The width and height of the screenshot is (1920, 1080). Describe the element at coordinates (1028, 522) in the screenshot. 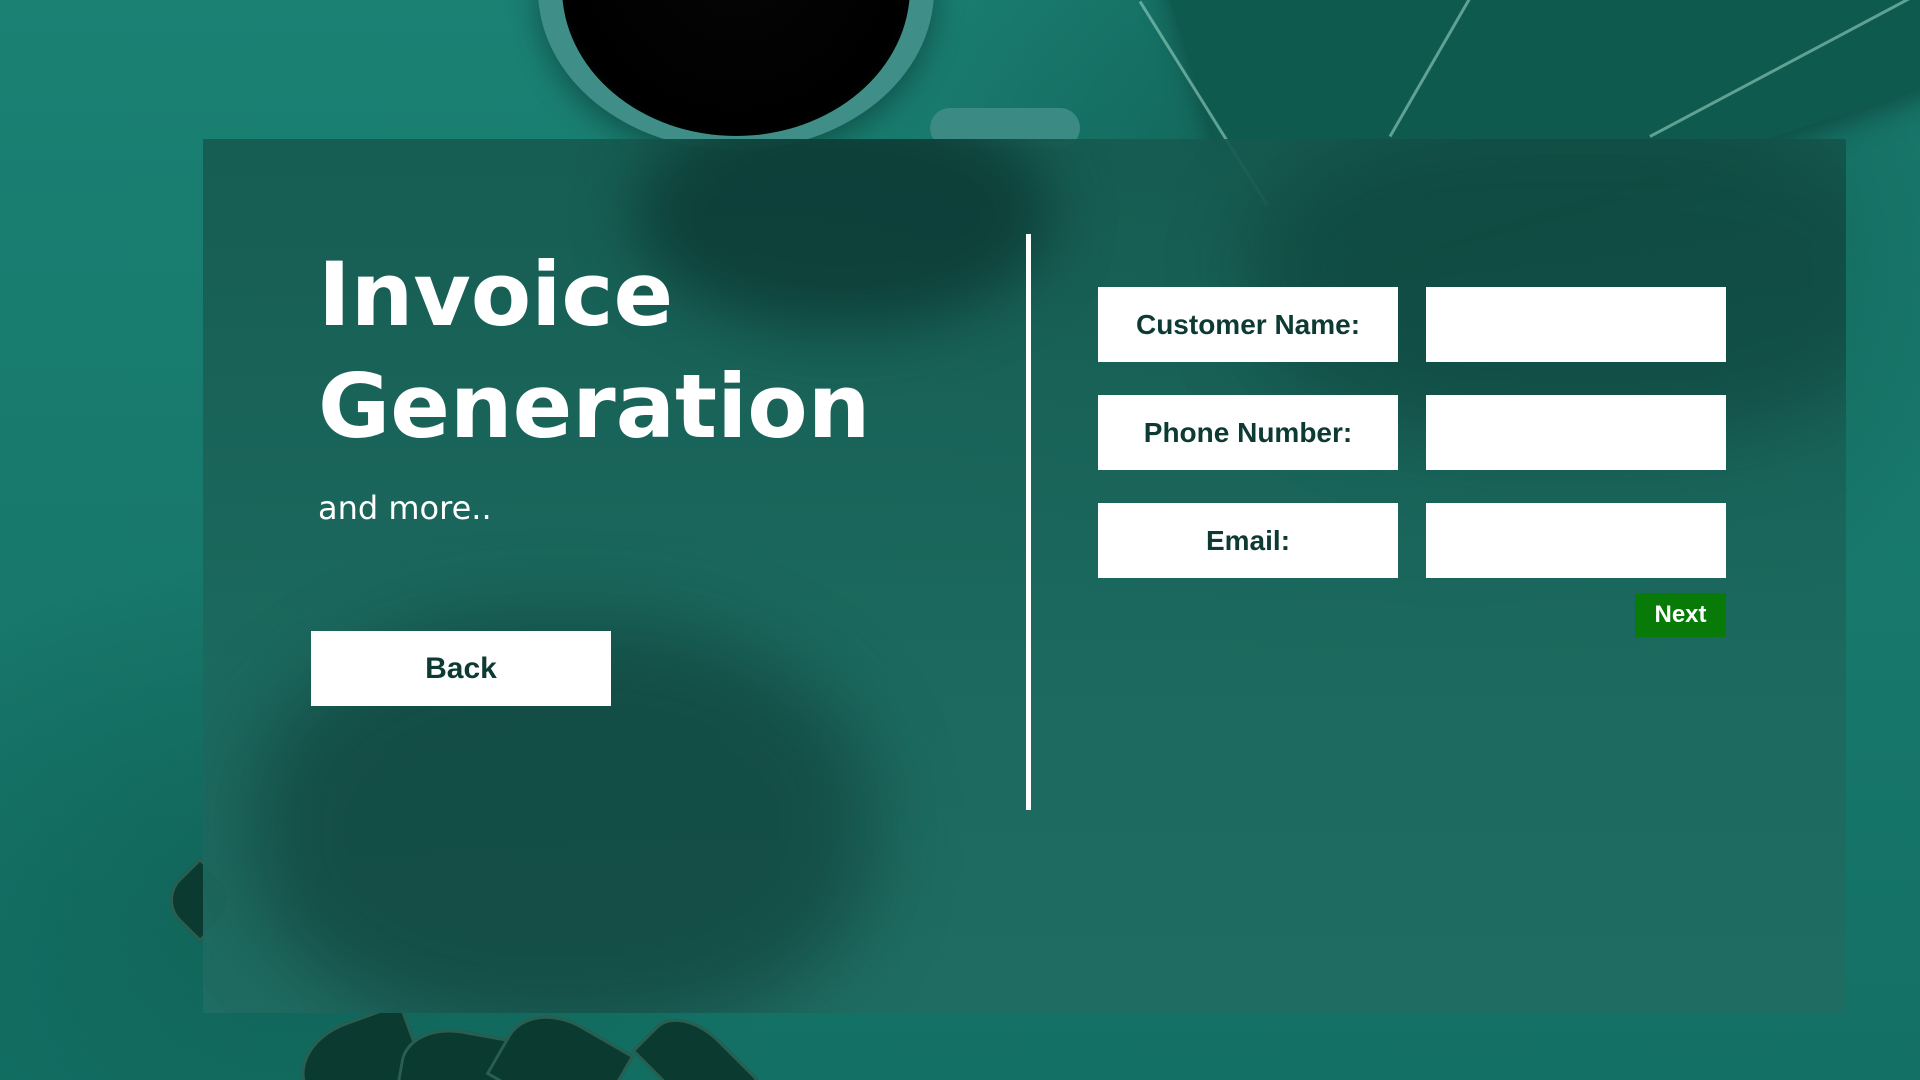

I see `vertical-divider` at that location.